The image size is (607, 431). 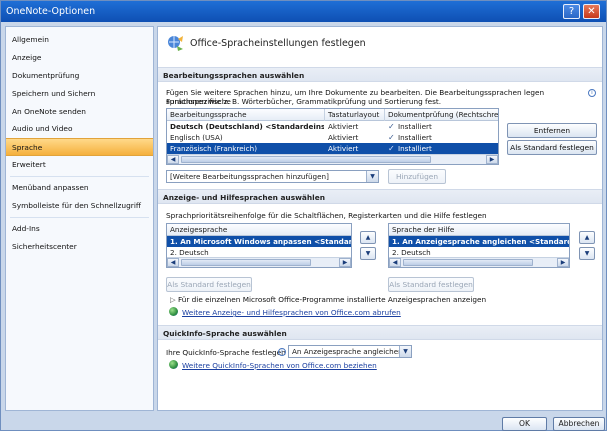 What do you see at coordinates (380, 196) in the screenshot?
I see `display-section-header: Anzeige- und Hilfesprachen auswählen` at bounding box center [380, 196].